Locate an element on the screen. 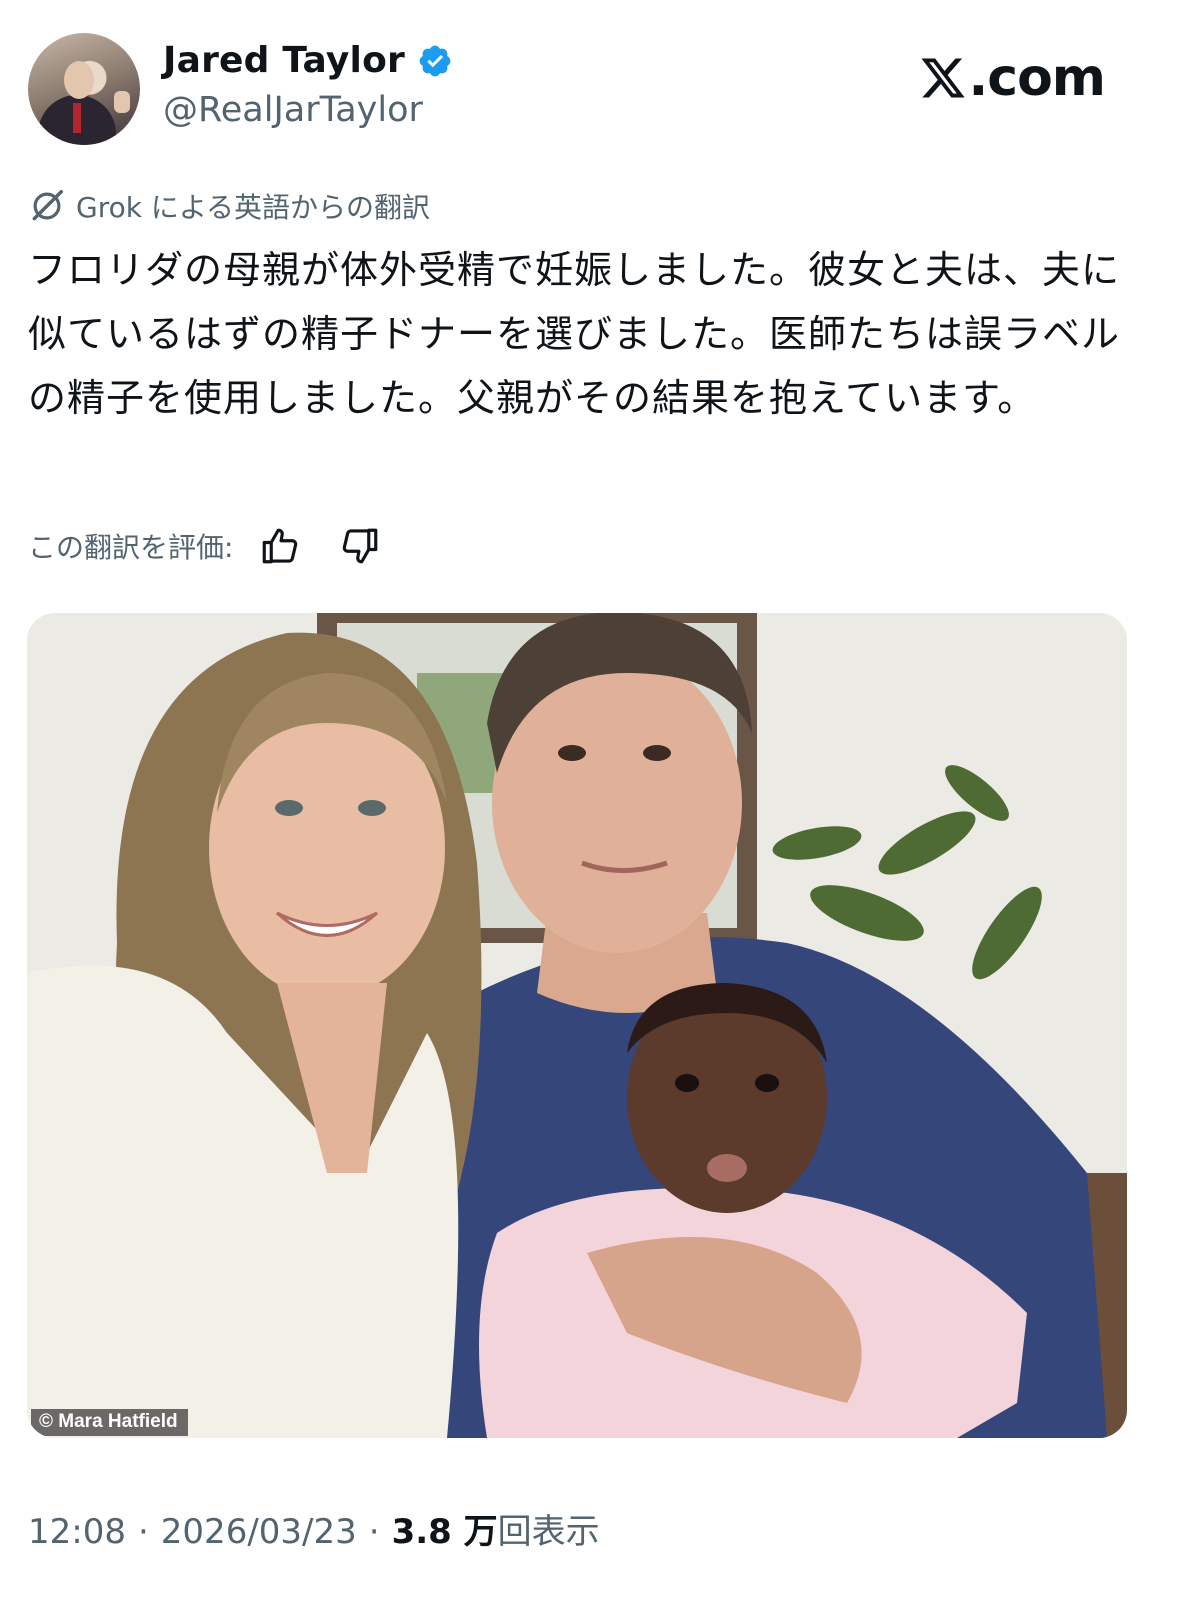 Image resolution: width=1179 pixels, height=1603 pixels. thumbs-up-icon is located at coordinates (280, 546).